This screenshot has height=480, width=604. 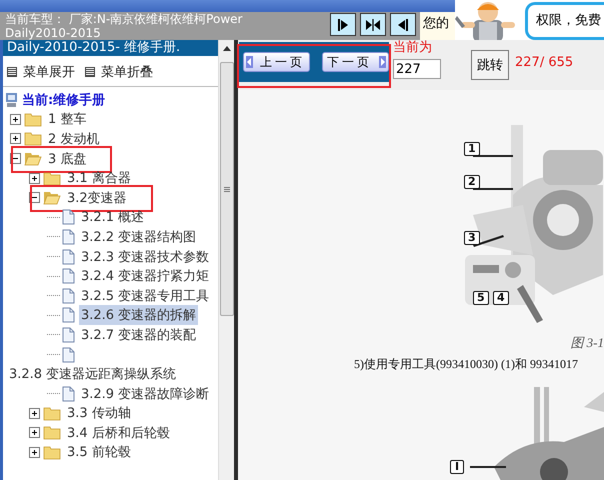 I want to click on tree-item: 3.2.5 变速器专用工具, so click(x=145, y=296).